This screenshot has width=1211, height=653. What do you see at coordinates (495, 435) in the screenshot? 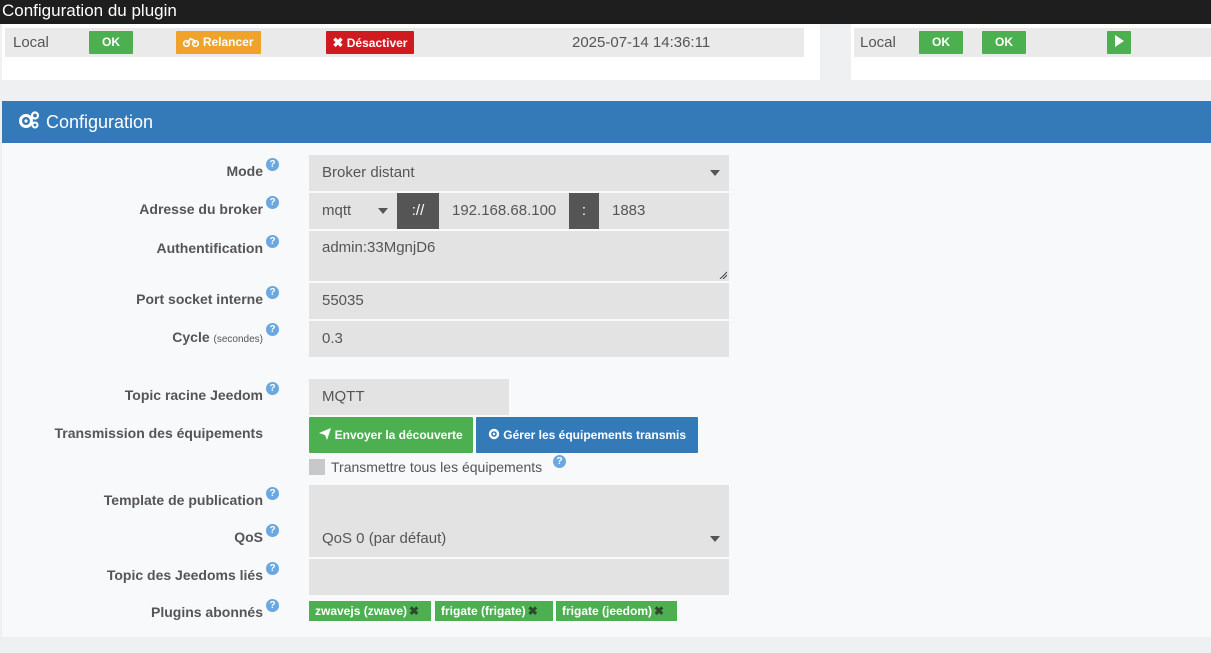
I see `gear-icon` at bounding box center [495, 435].